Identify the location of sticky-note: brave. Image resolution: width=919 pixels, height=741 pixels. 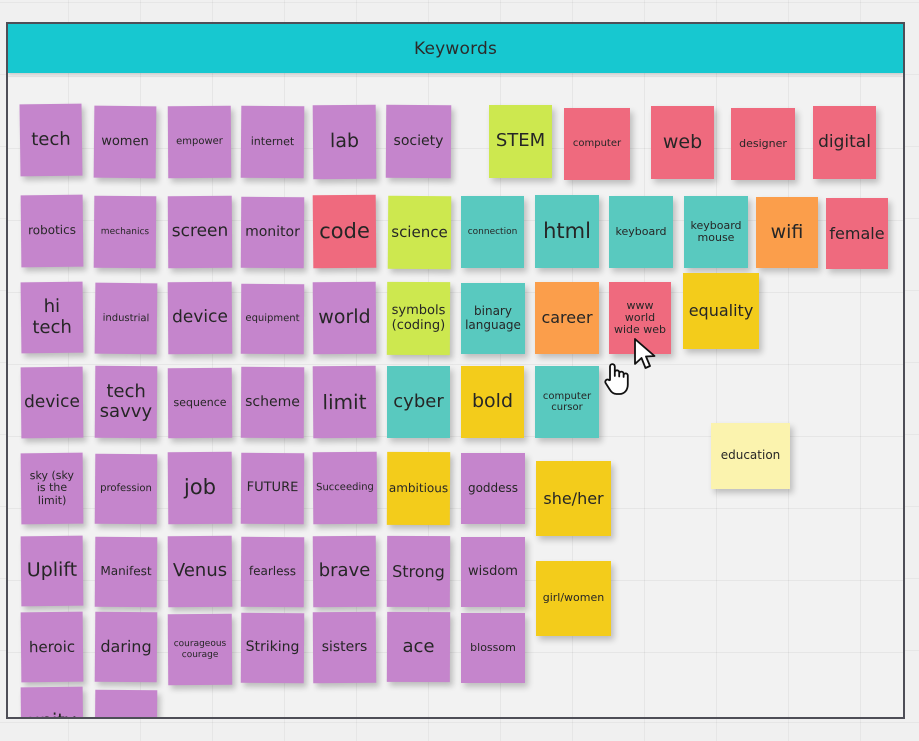
(344, 571).